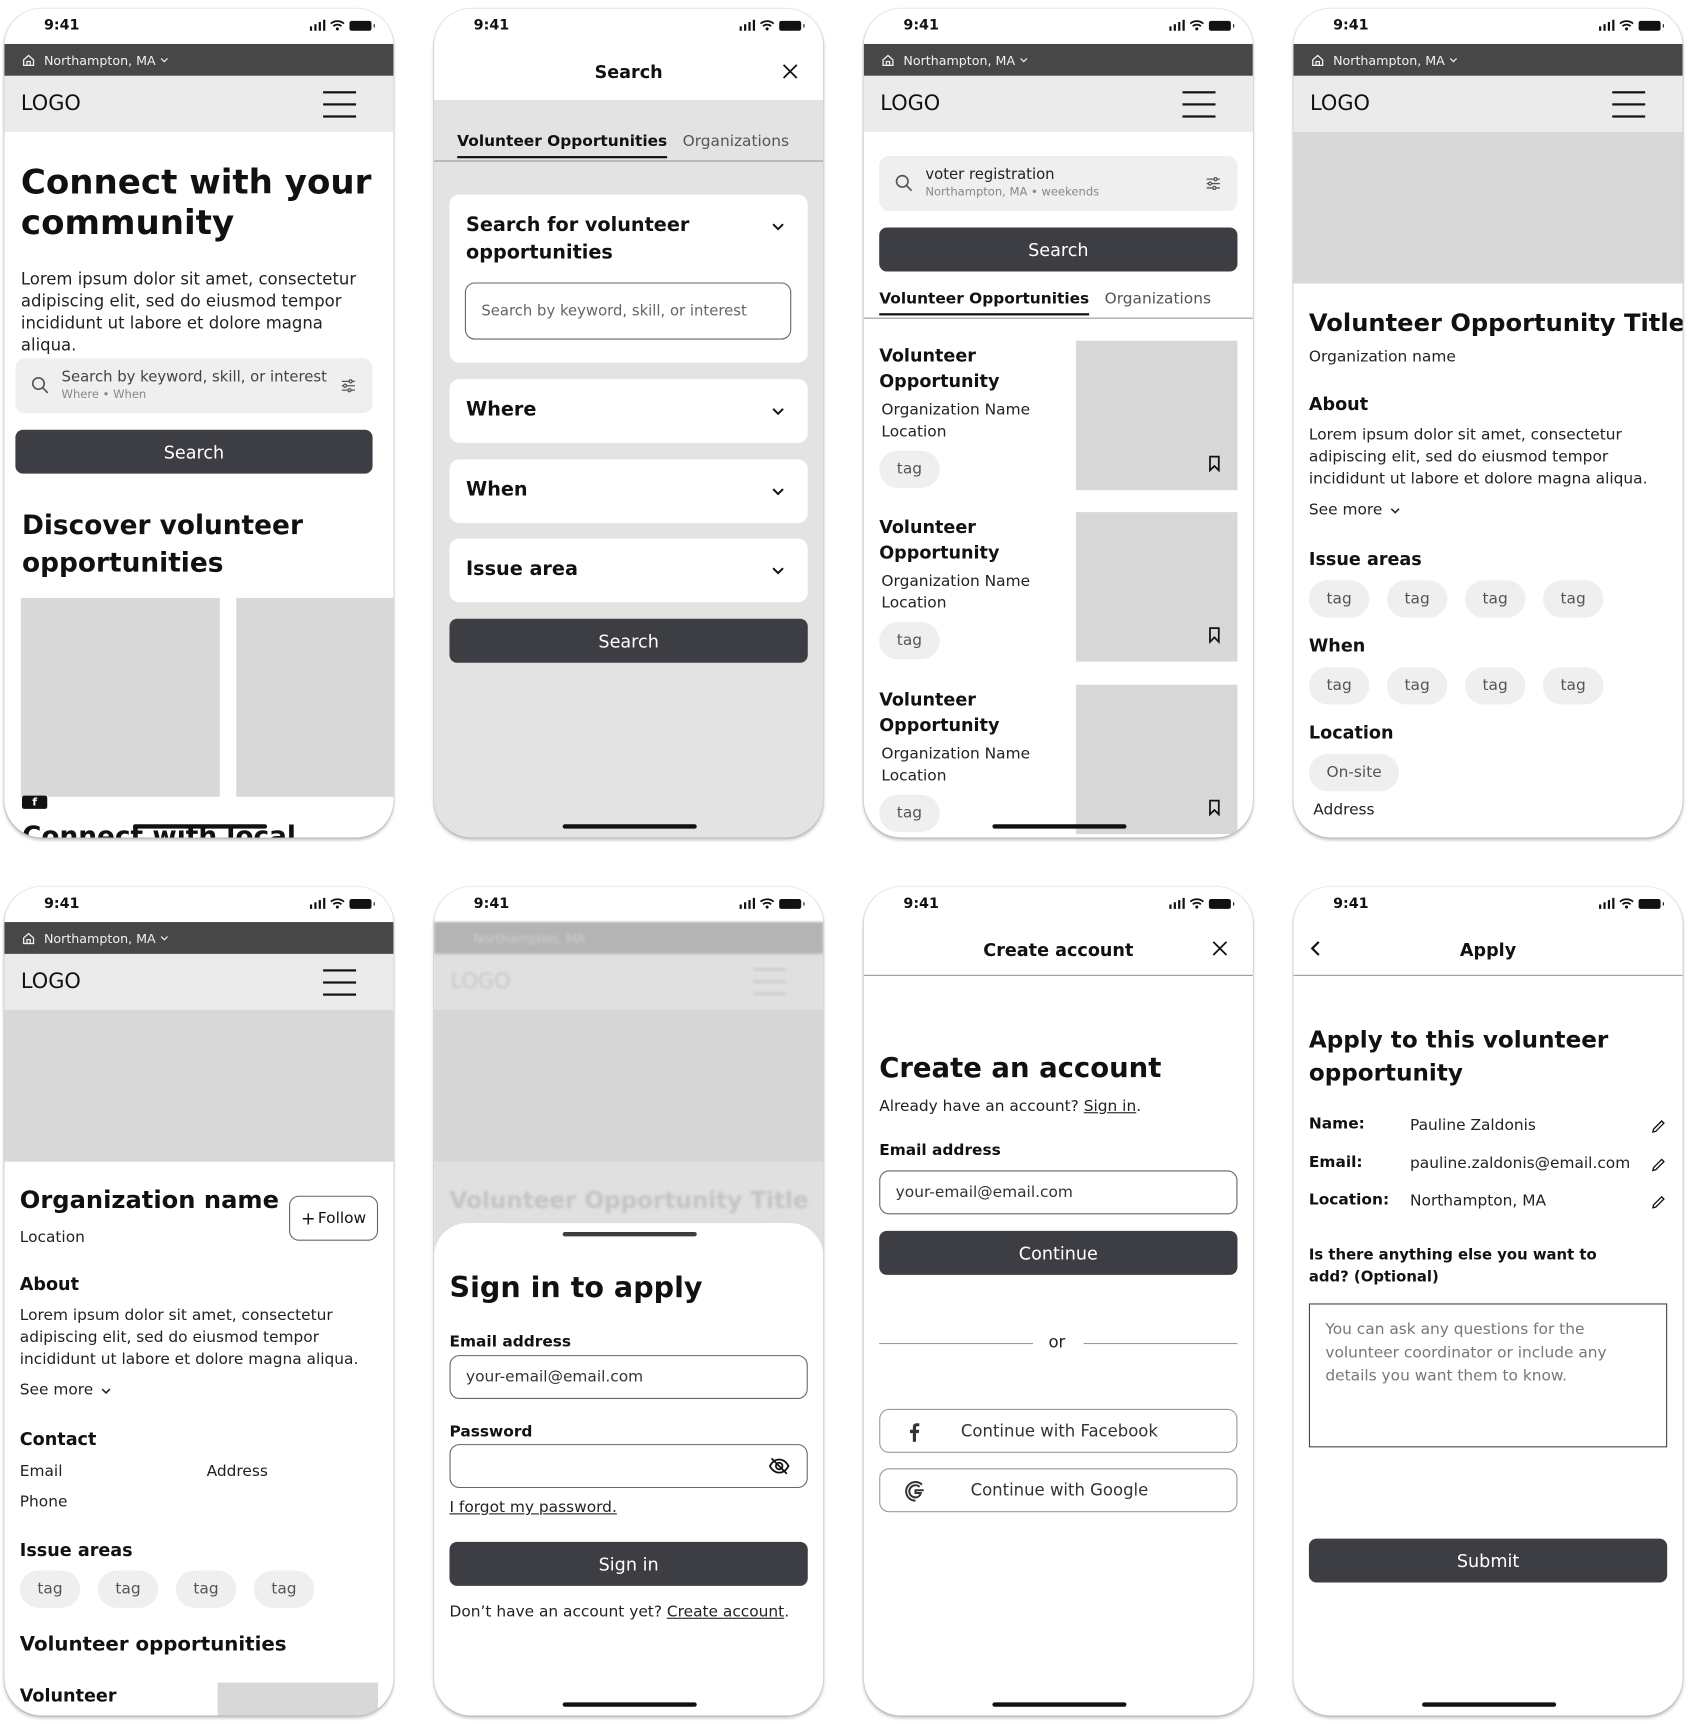 This screenshot has width=1688, height=1724. I want to click on facebook-button: Continue with Facebook, so click(1058, 1430).